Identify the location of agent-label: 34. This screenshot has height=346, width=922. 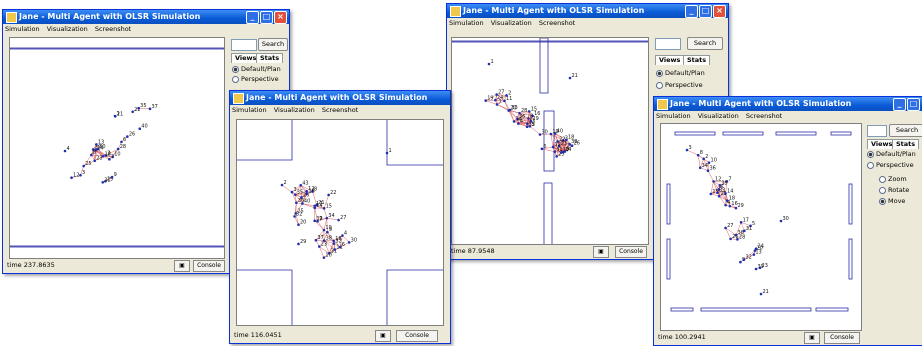
(705, 166).